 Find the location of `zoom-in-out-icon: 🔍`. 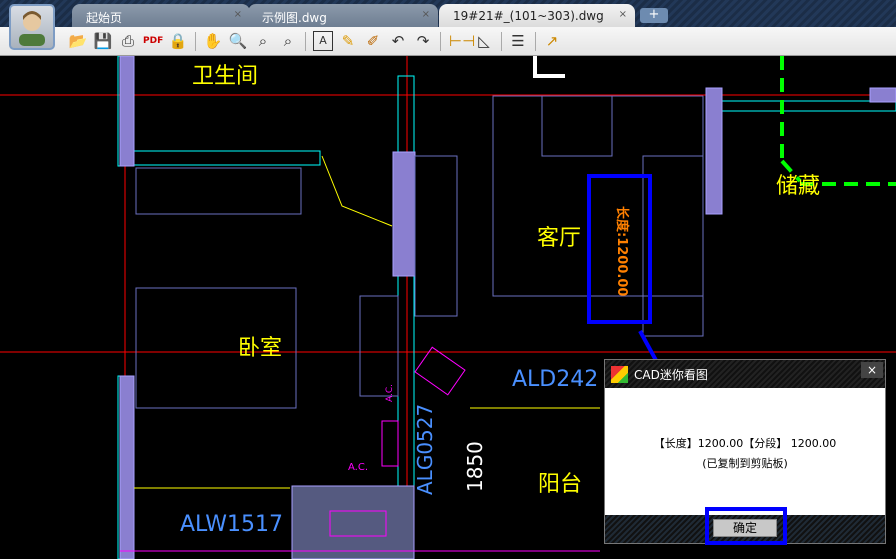

zoom-in-out-icon: 🔍 is located at coordinates (238, 41).